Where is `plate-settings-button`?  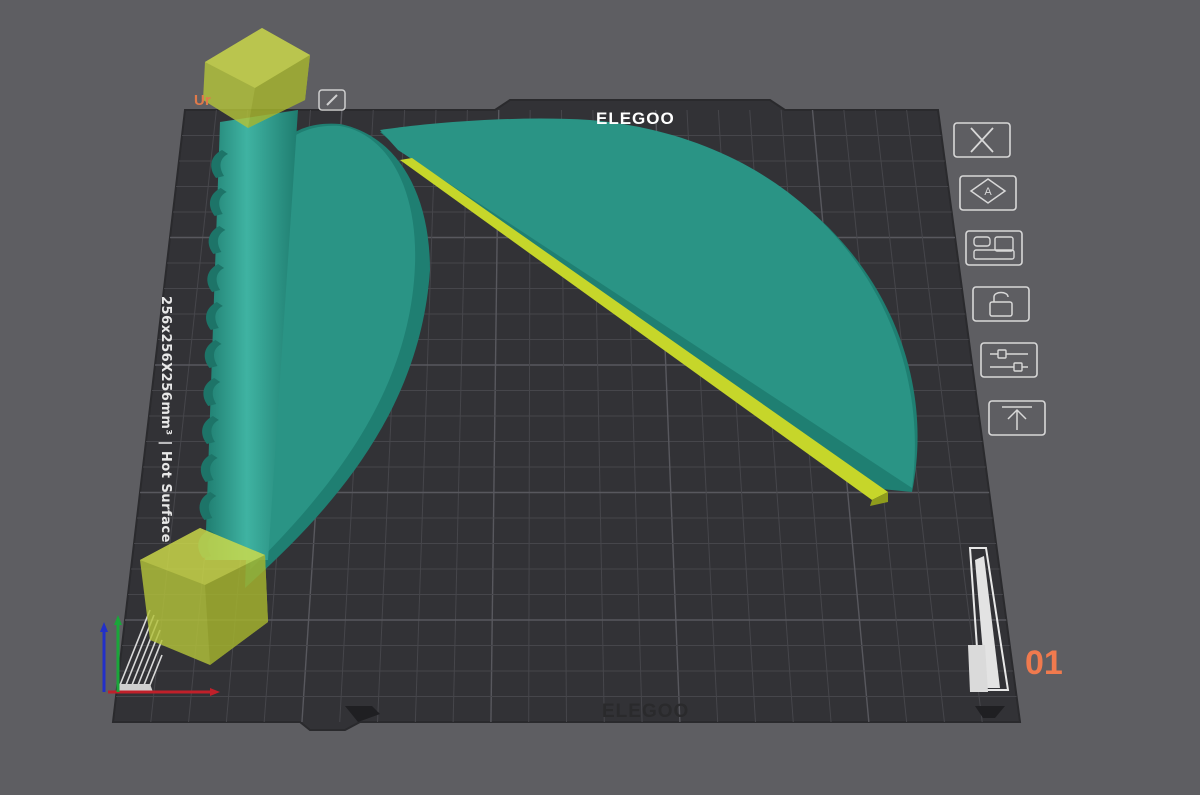 plate-settings-button is located at coordinates (1009, 360).